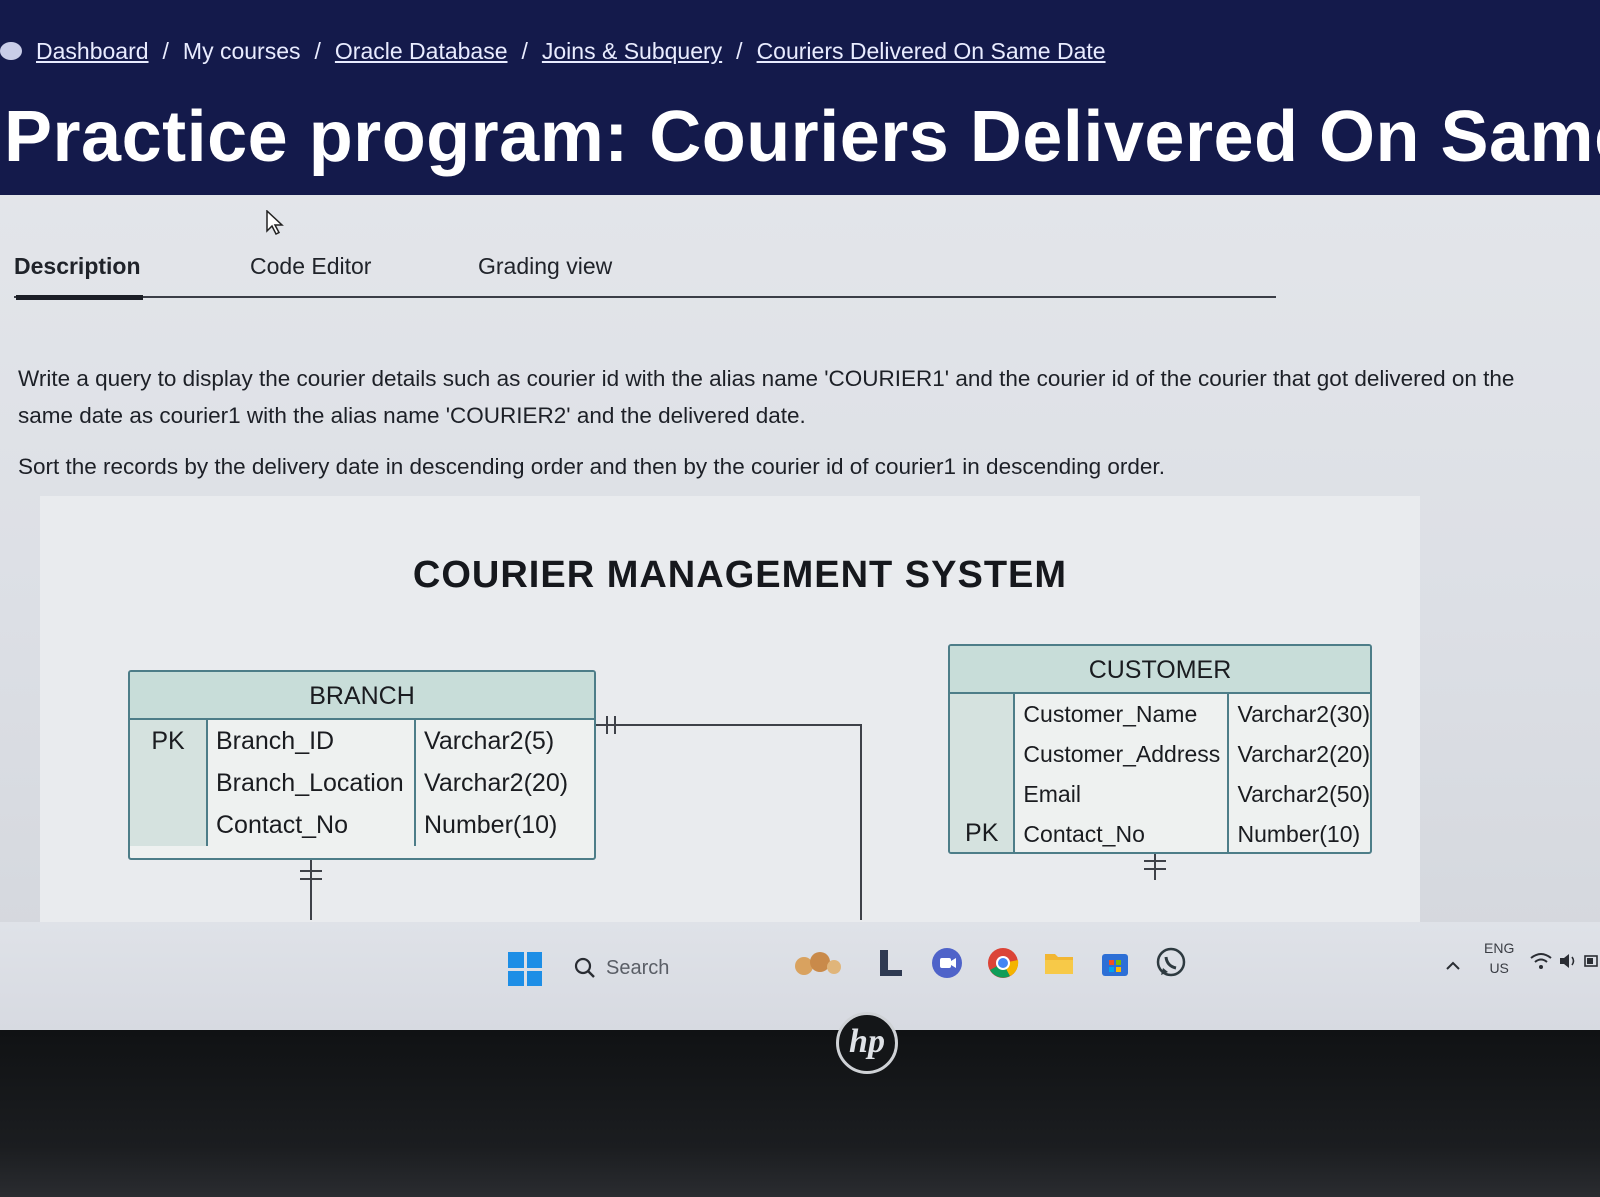 The height and width of the screenshot is (1197, 1600). I want to click on taskbar-search: Search, so click(664, 968).